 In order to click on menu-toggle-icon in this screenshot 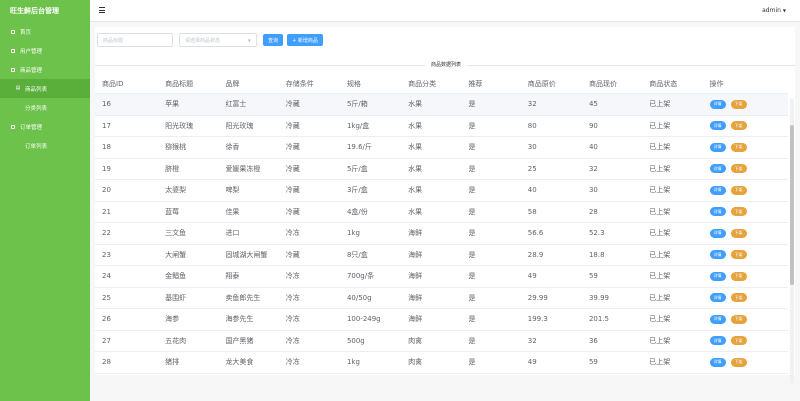, I will do `click(102, 10)`.